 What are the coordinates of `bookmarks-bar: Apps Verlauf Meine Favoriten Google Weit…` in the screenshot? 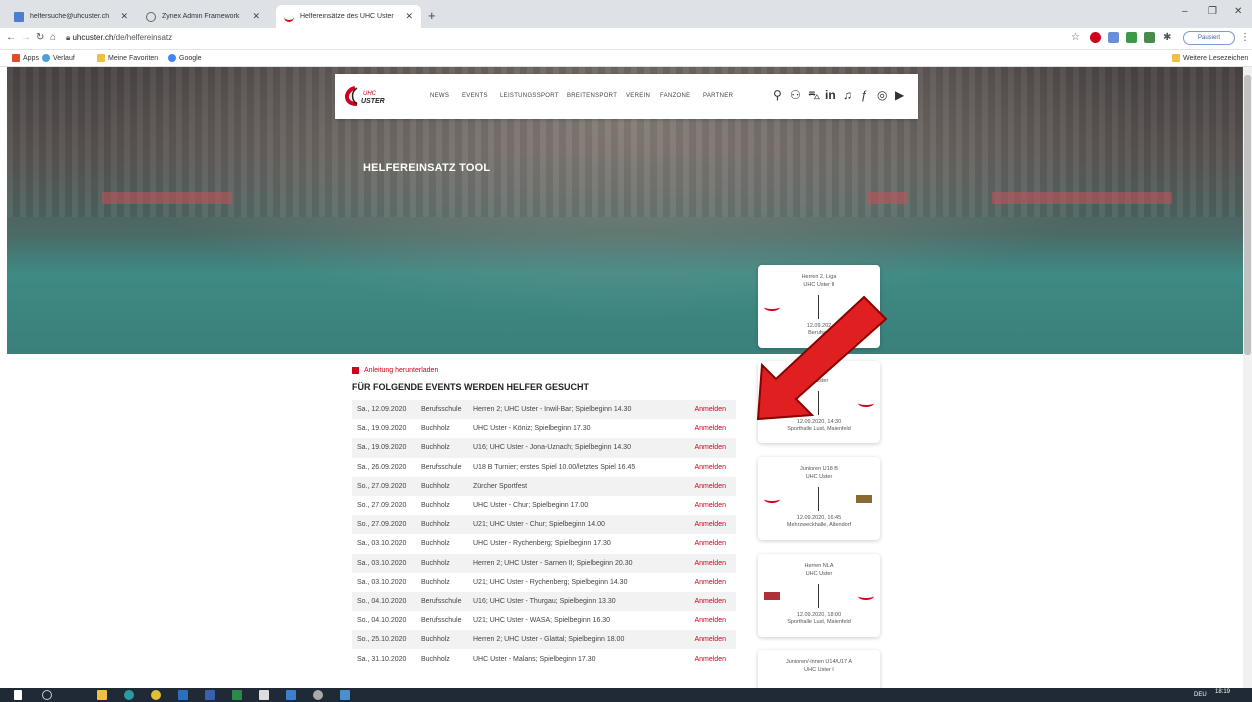 It's located at (626, 58).